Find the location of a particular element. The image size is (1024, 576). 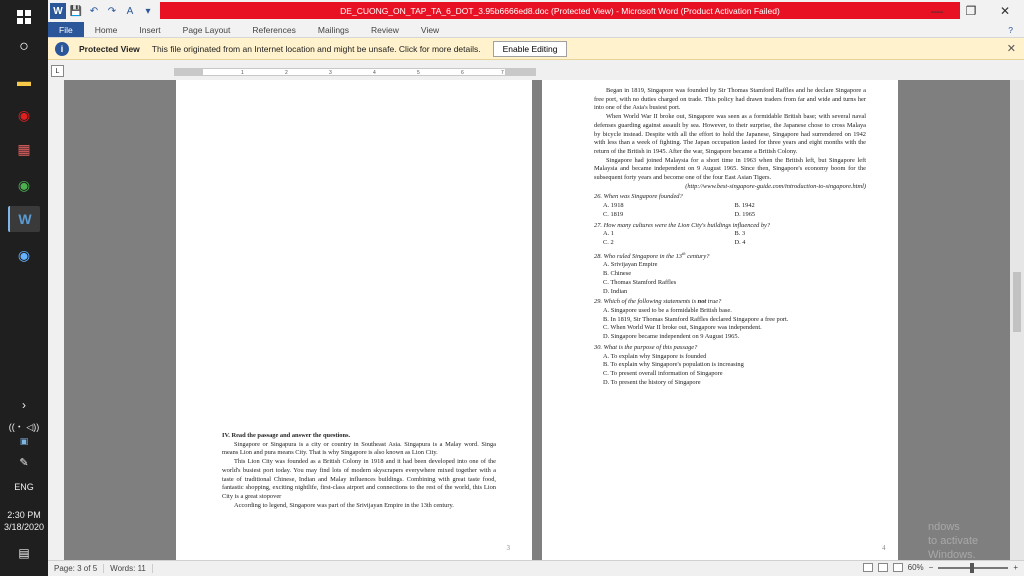

option: D. To present the history of Singapore is located at coordinates (652, 382).